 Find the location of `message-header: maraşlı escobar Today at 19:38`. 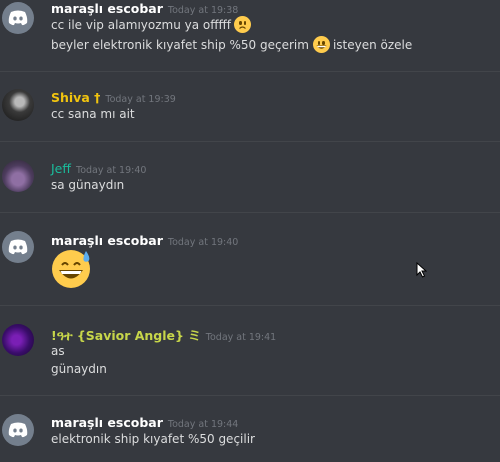

message-header: maraşlı escobar Today at 19:38 is located at coordinates (144, 9).